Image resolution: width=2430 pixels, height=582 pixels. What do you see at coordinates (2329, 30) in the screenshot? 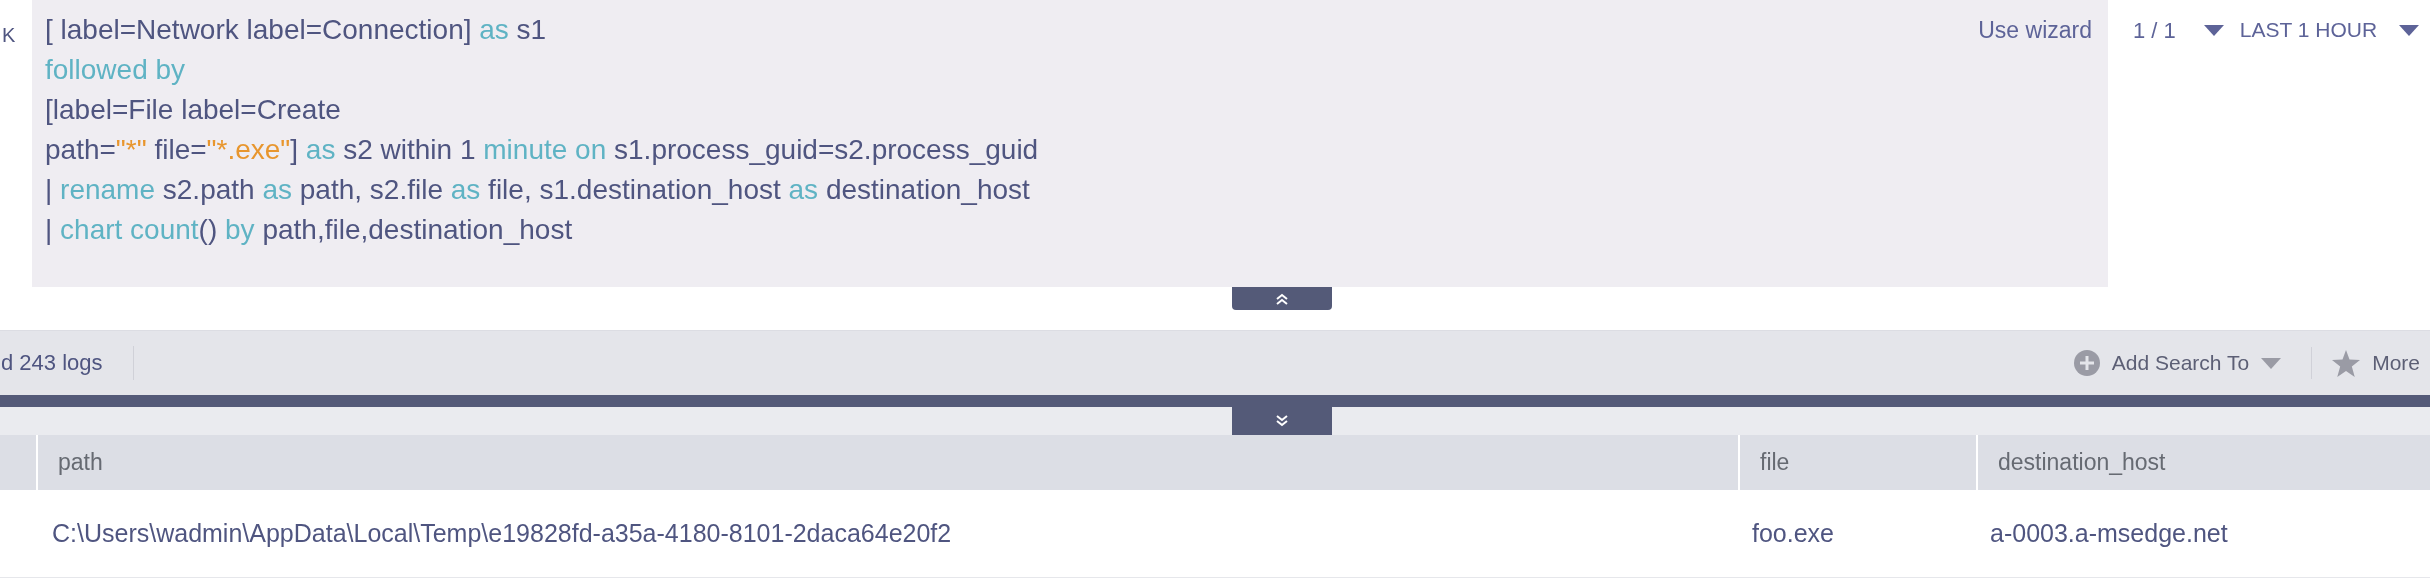
I see `time-range-dropdown: LAST 1 HOUR` at bounding box center [2329, 30].